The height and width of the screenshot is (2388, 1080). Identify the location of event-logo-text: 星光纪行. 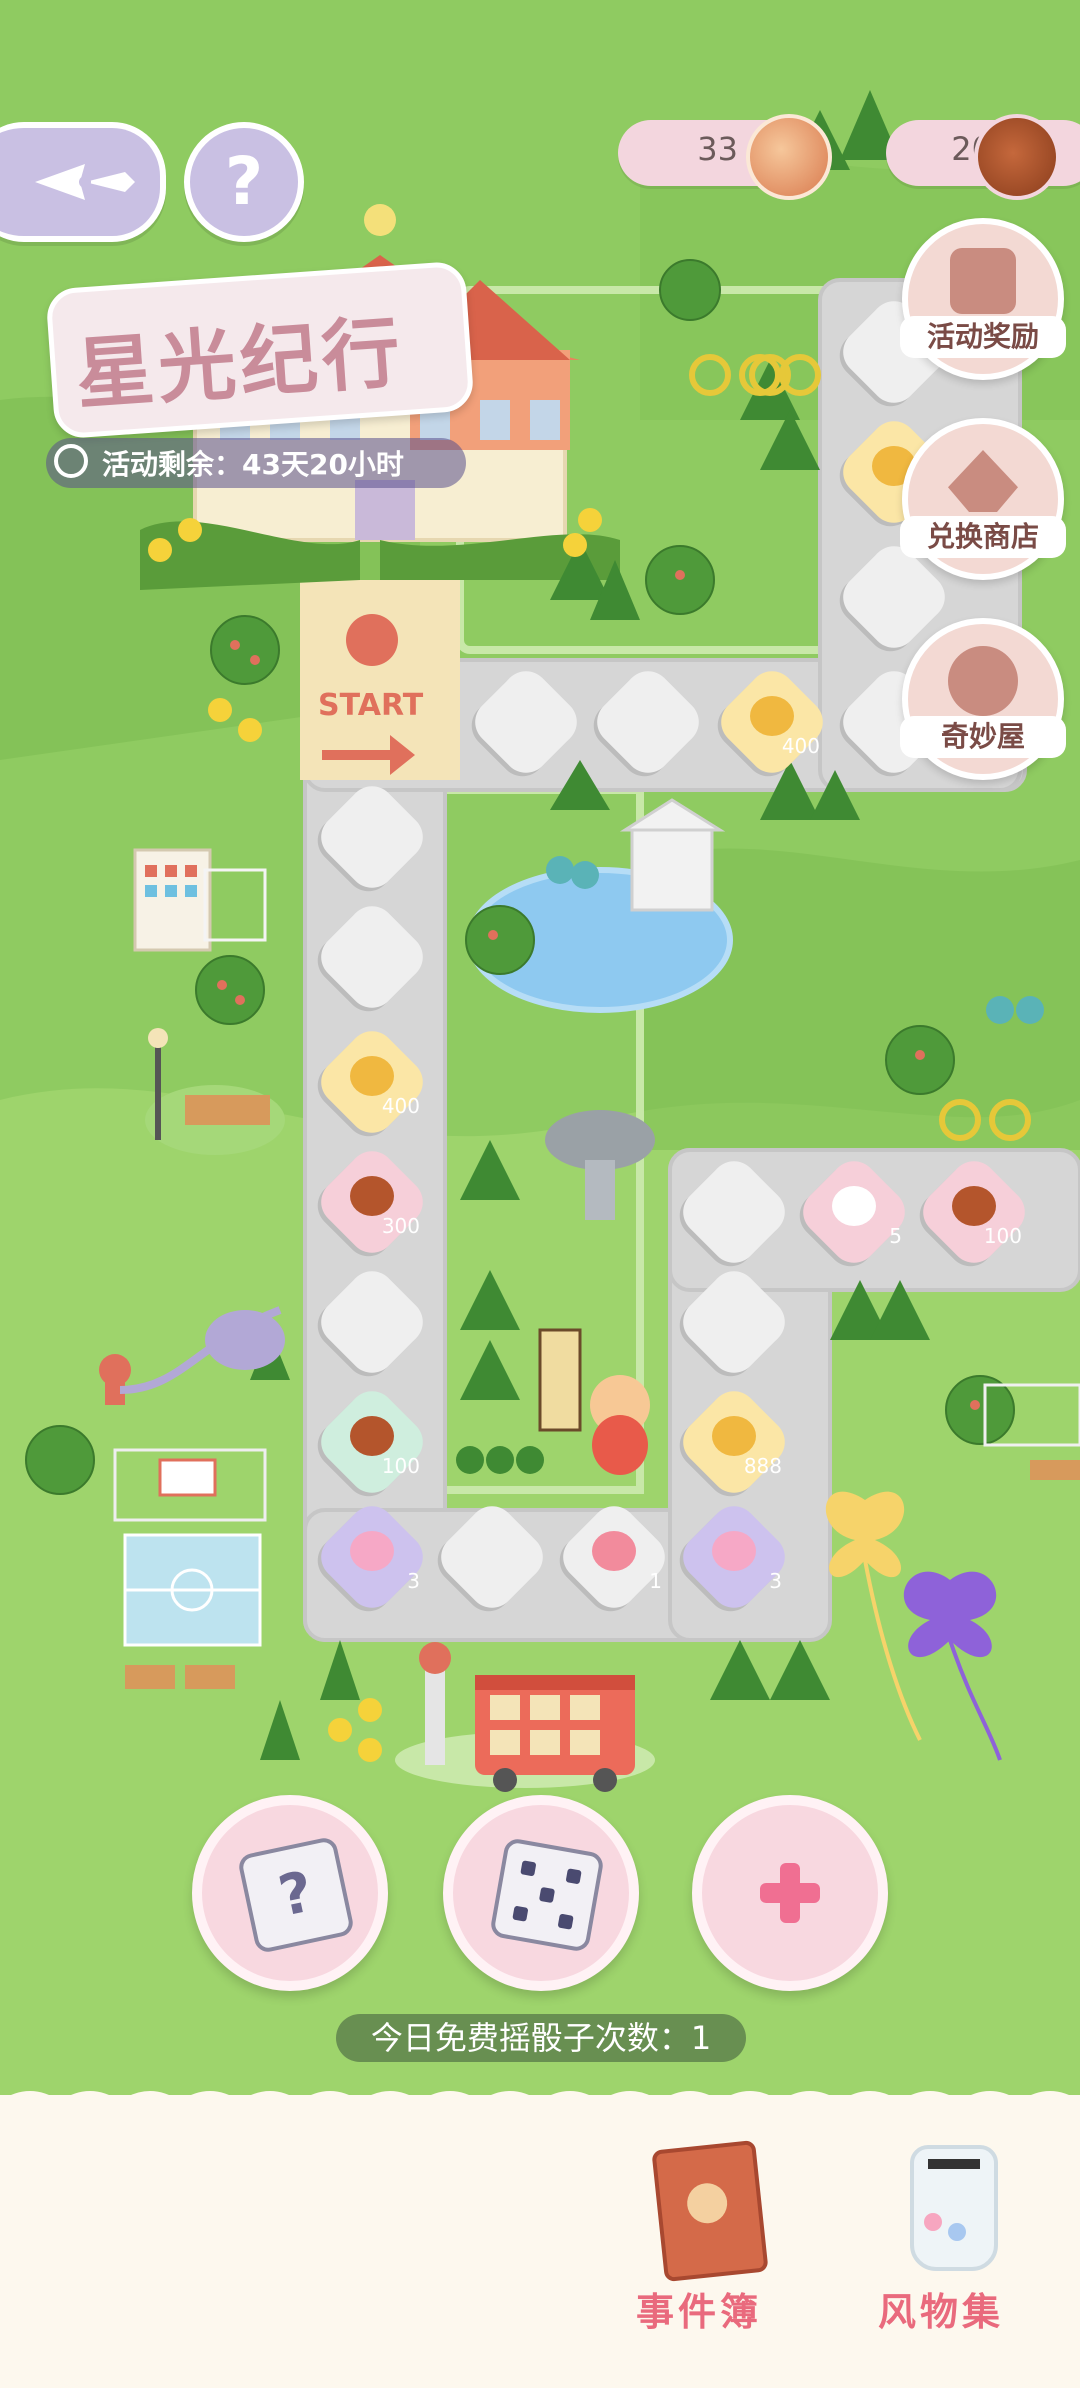
(240, 364).